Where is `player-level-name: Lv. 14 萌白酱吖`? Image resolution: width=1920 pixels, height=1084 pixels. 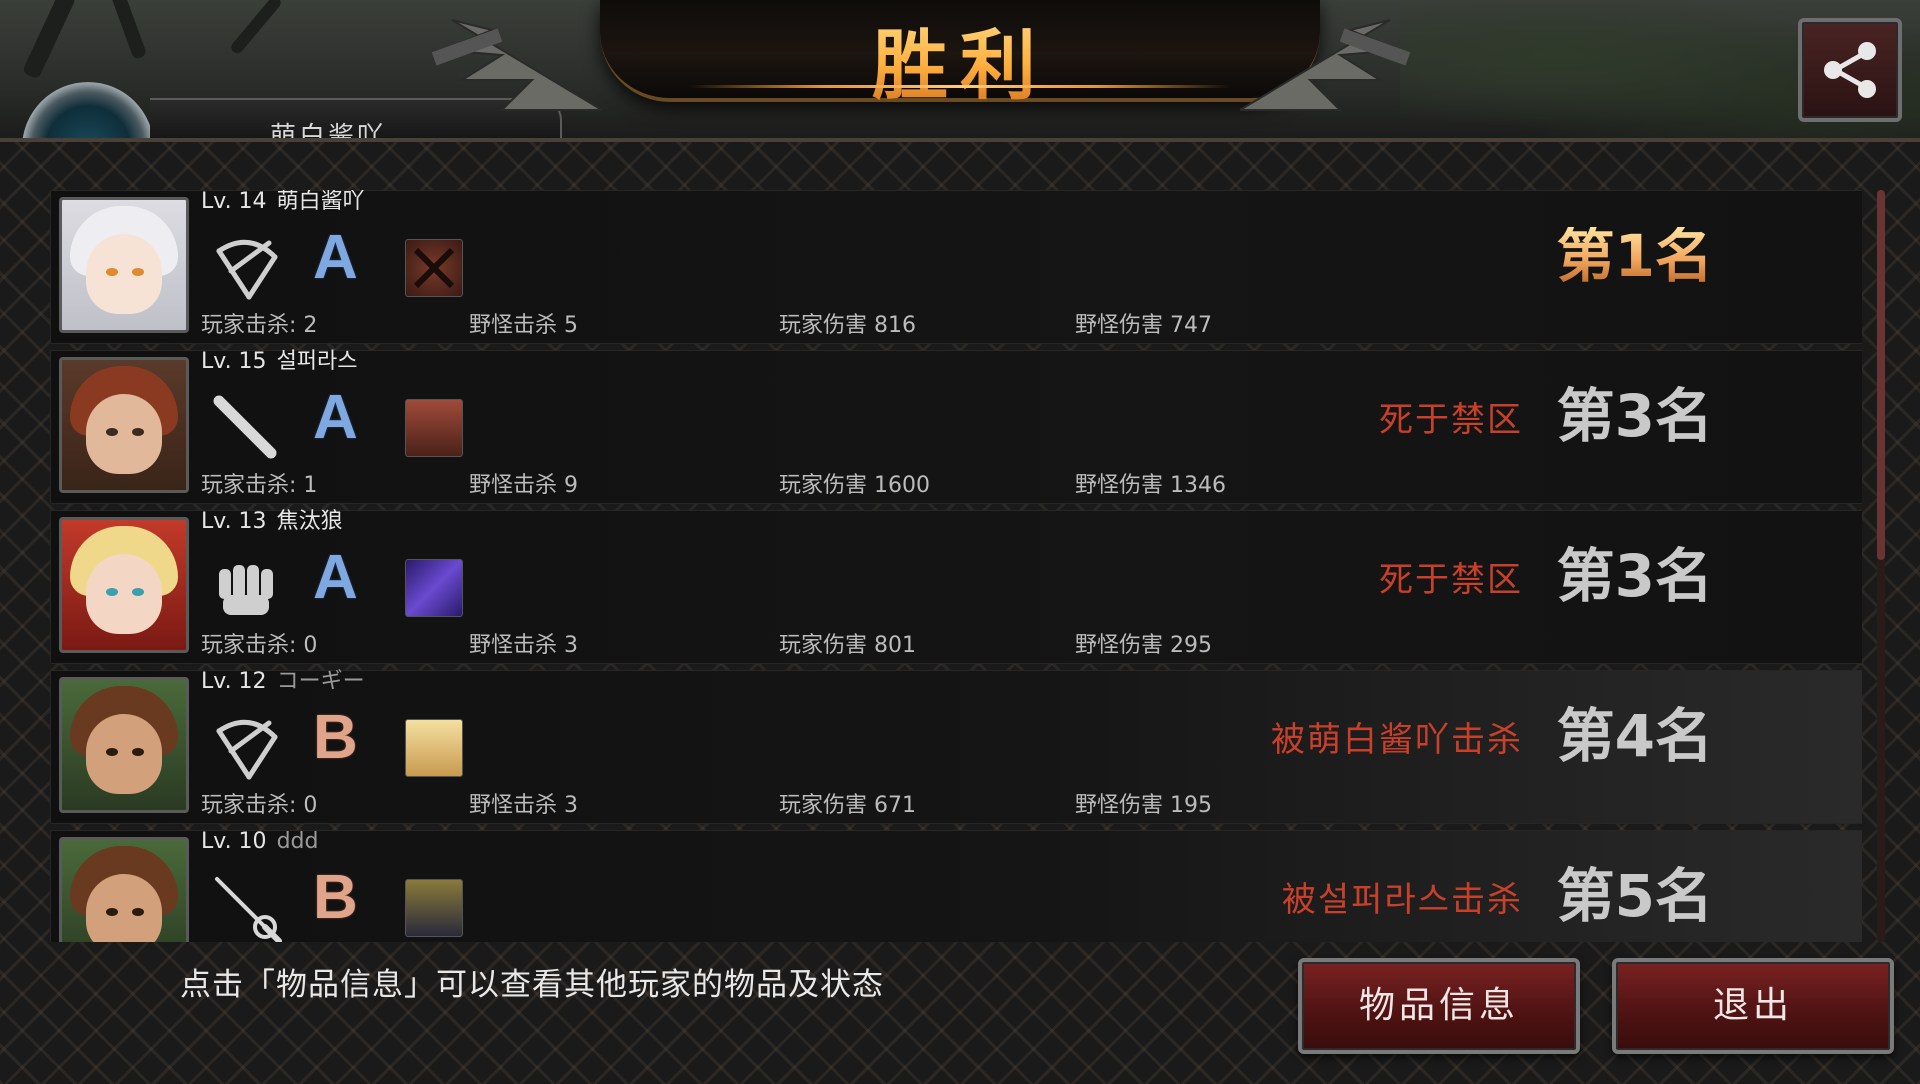 player-level-name: Lv. 14 萌白酱吖 is located at coordinates (283, 202).